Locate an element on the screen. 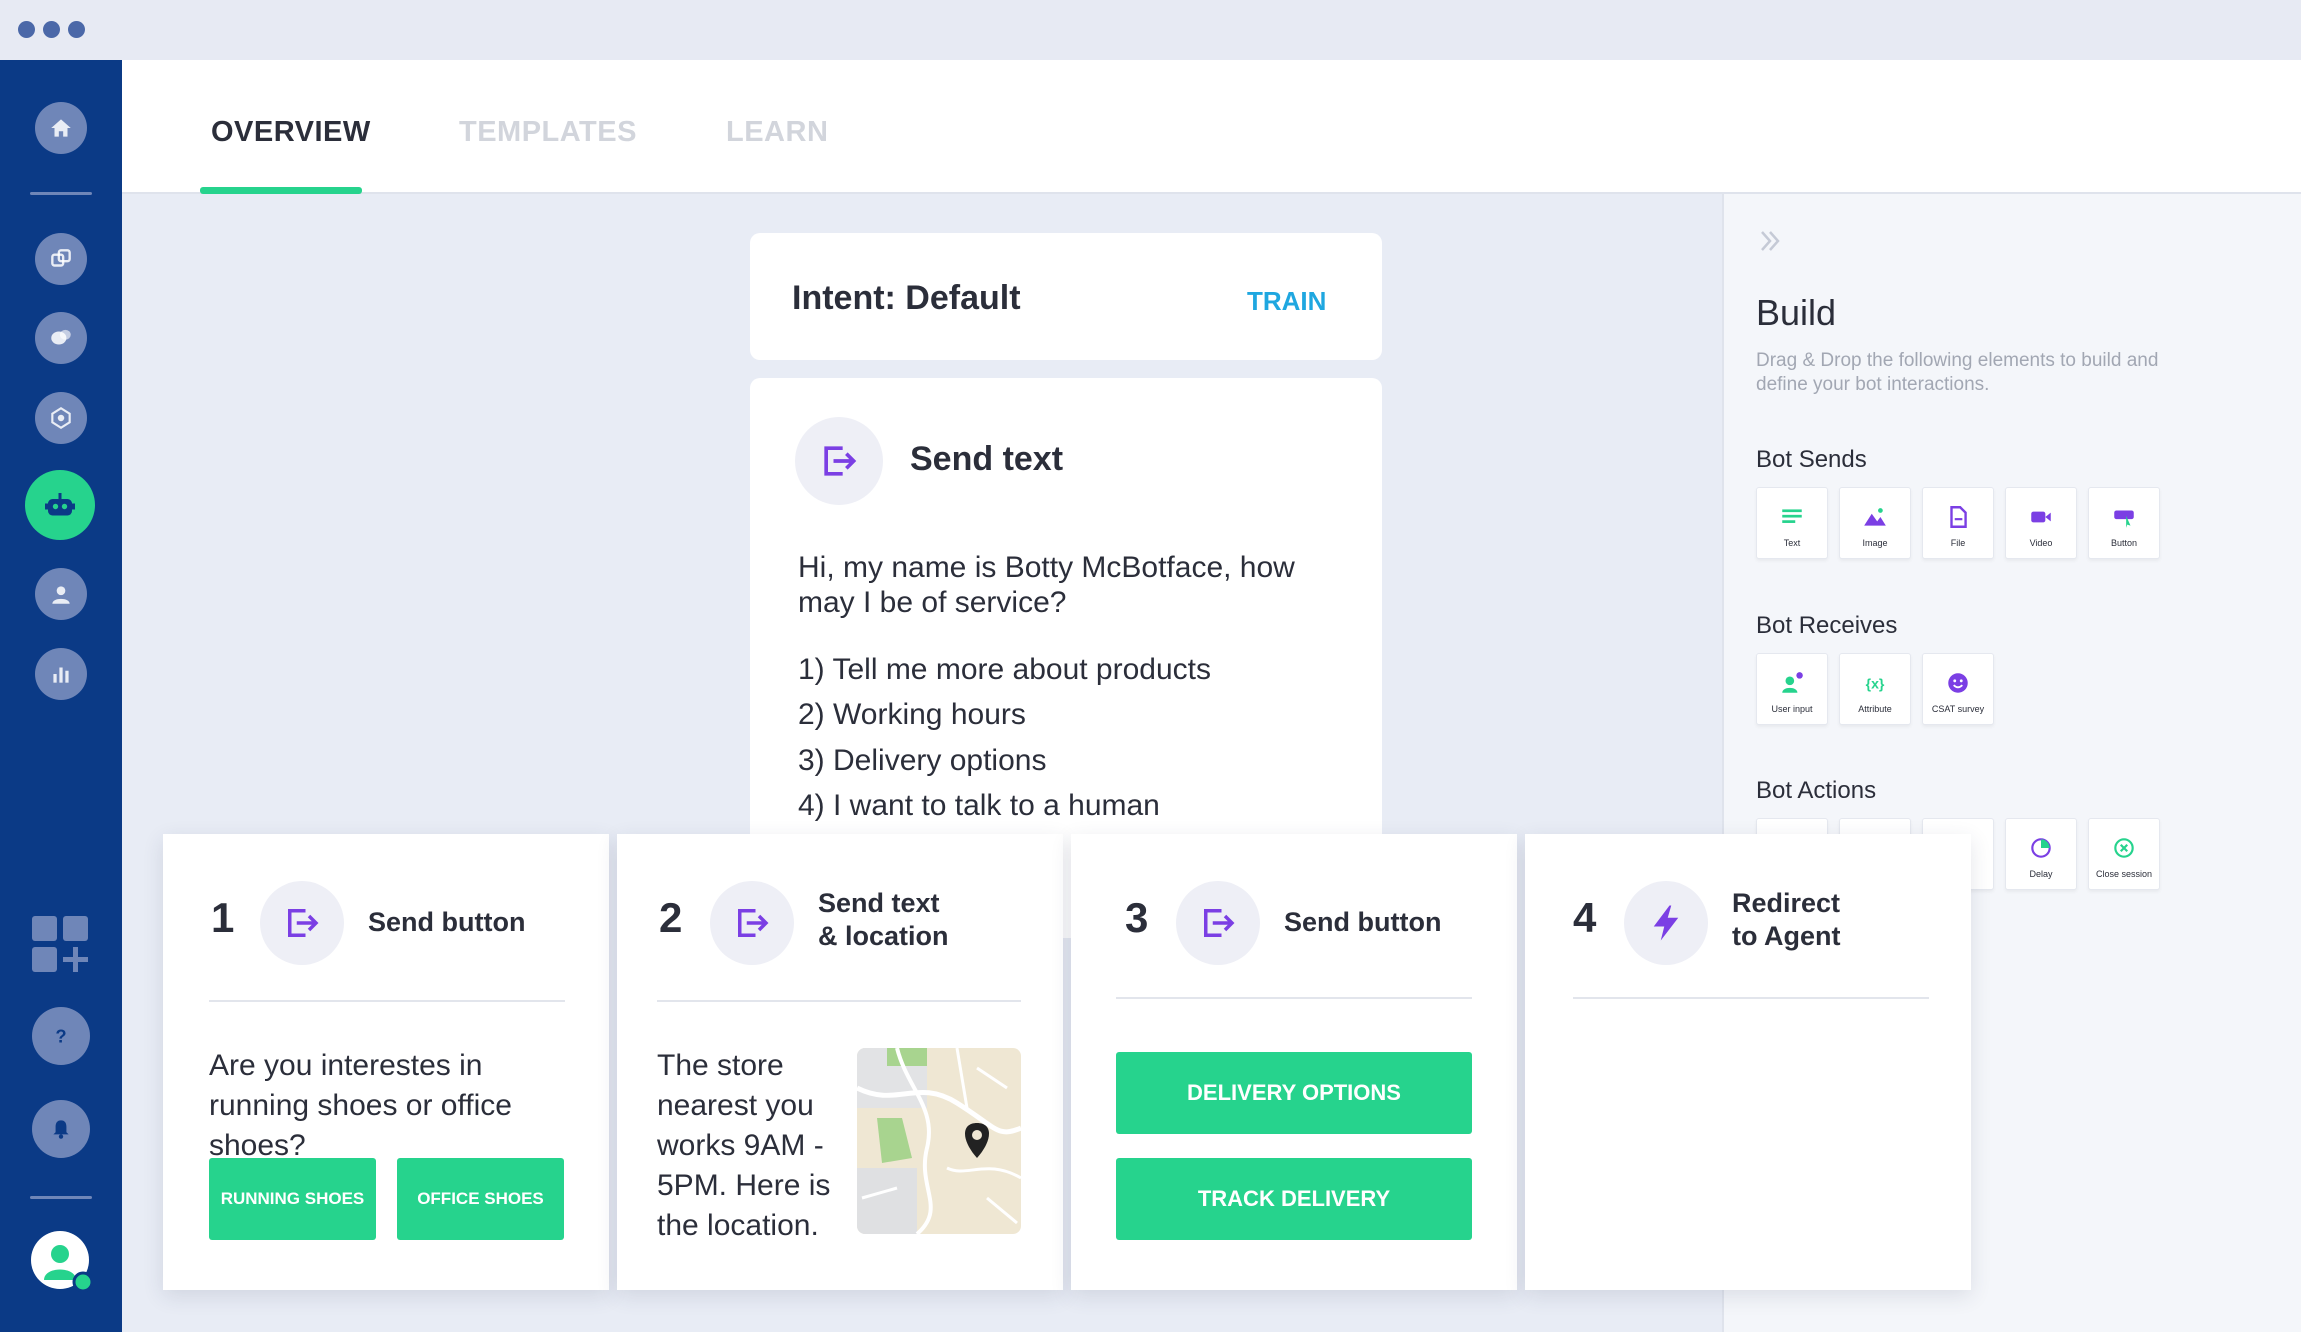  step-title-line1: Redirect is located at coordinates (1786, 903).